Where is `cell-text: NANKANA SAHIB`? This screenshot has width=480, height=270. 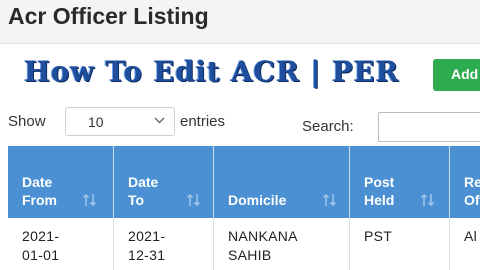 cell-text: NANKANA SAHIB is located at coordinates (263, 245).